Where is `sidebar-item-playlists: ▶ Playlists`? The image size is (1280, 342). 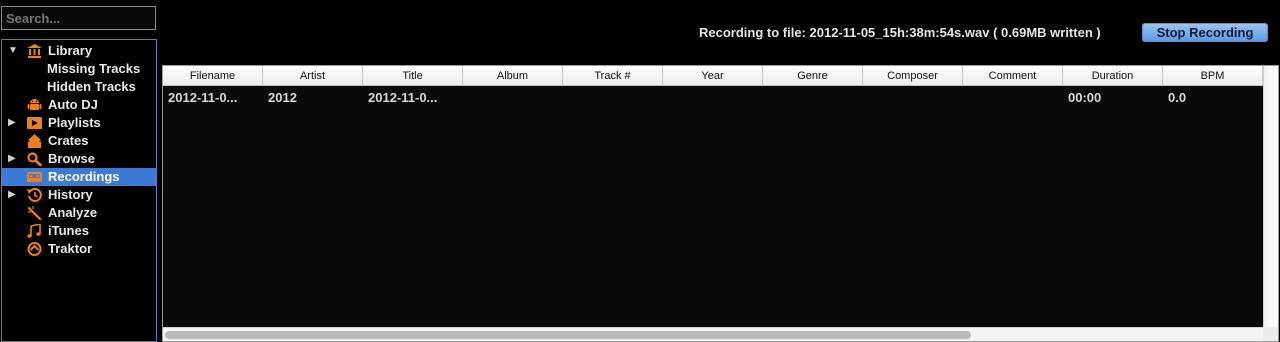
sidebar-item-playlists: ▶ Playlists is located at coordinates (79, 123).